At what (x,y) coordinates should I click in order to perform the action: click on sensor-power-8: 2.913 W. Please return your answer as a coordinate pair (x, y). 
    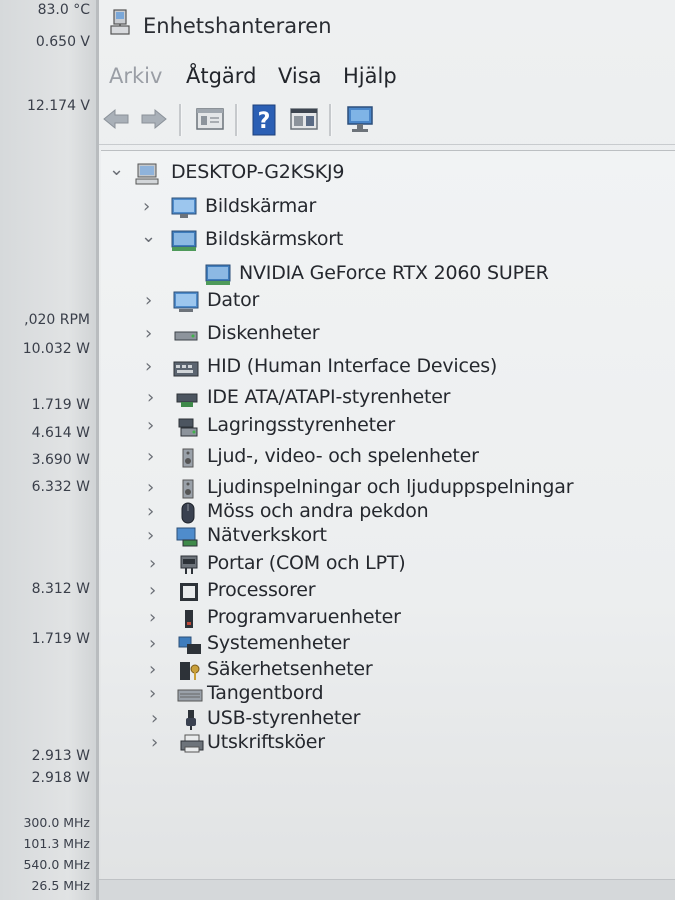
    Looking at the image, I should click on (60, 756).